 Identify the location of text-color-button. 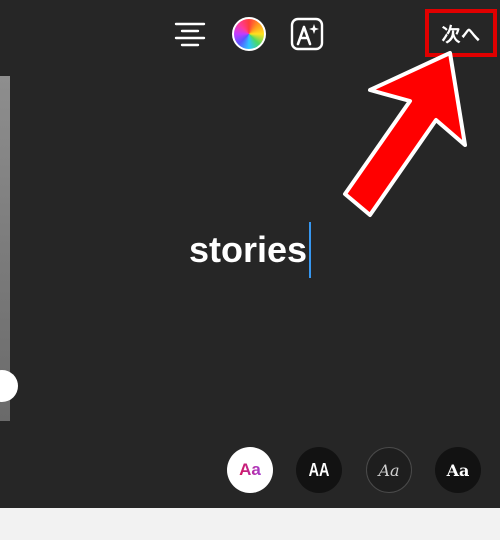
(249, 34).